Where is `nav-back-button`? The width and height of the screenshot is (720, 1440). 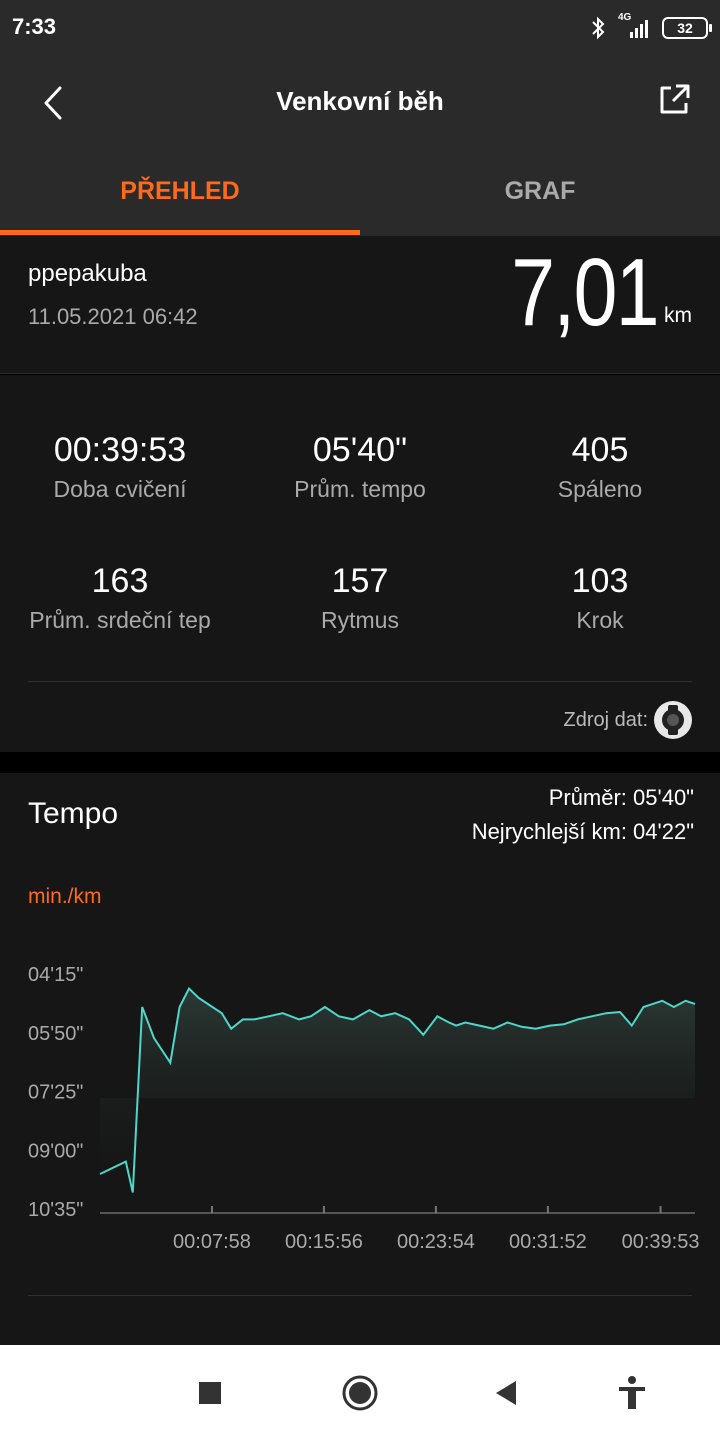
nav-back-button is located at coordinates (506, 1393).